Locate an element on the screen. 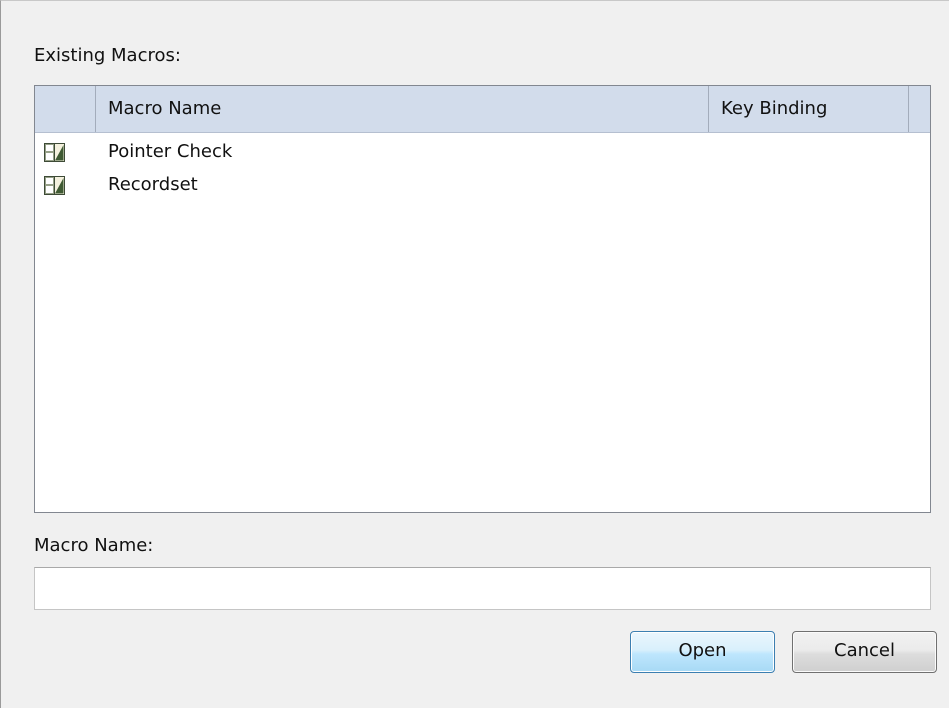 The height and width of the screenshot is (708, 949). list-item: Pointer Check is located at coordinates (482, 154).